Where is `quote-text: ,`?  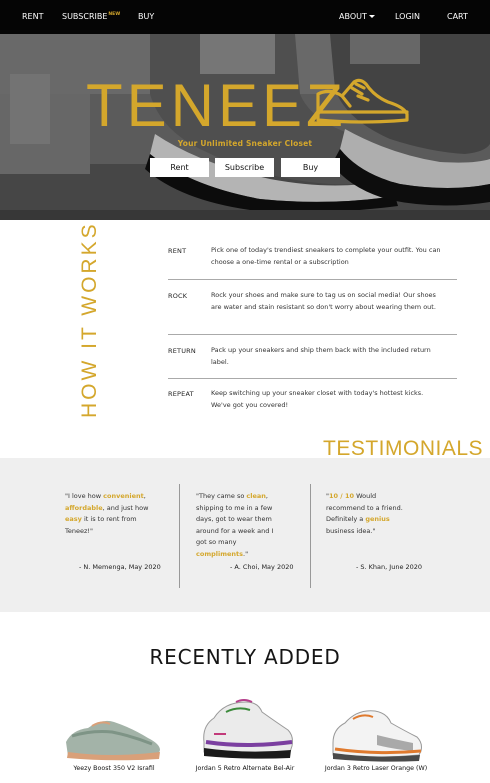
quote-text: , is located at coordinates (144, 496).